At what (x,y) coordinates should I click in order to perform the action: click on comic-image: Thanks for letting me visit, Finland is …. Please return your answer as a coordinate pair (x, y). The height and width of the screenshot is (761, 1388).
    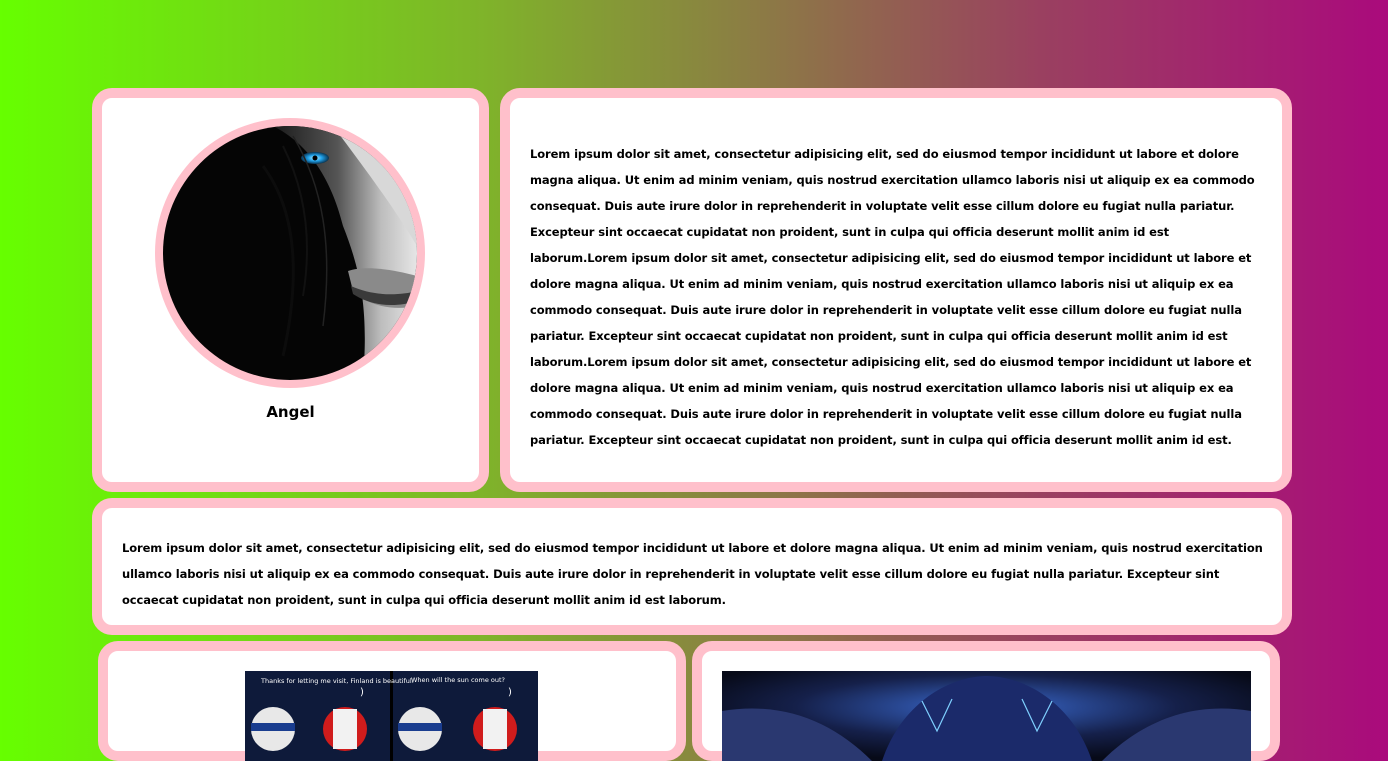
    Looking at the image, I should click on (391, 716).